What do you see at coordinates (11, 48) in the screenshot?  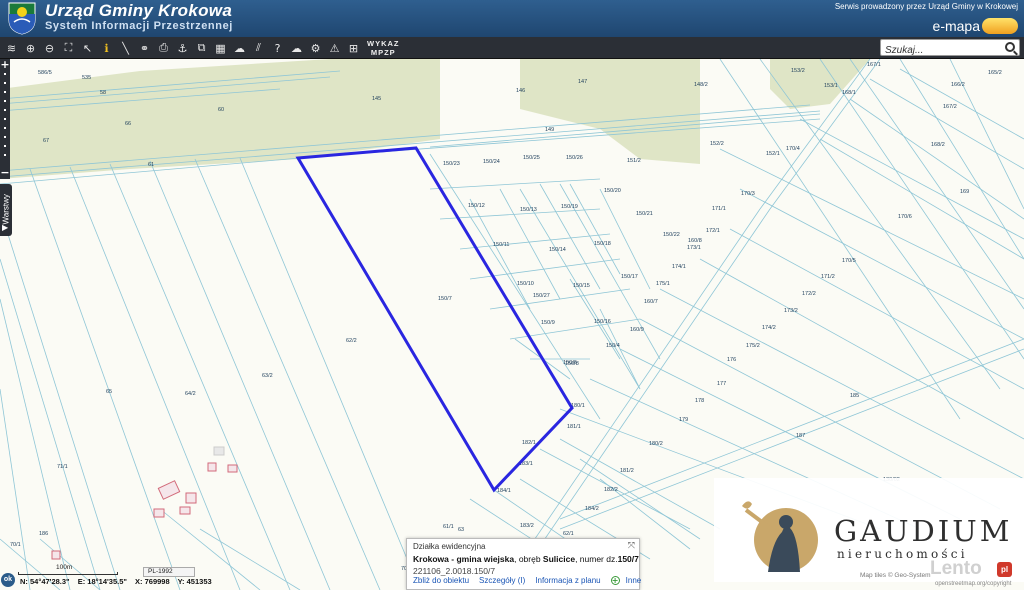 I see `layers-icon: ≋` at bounding box center [11, 48].